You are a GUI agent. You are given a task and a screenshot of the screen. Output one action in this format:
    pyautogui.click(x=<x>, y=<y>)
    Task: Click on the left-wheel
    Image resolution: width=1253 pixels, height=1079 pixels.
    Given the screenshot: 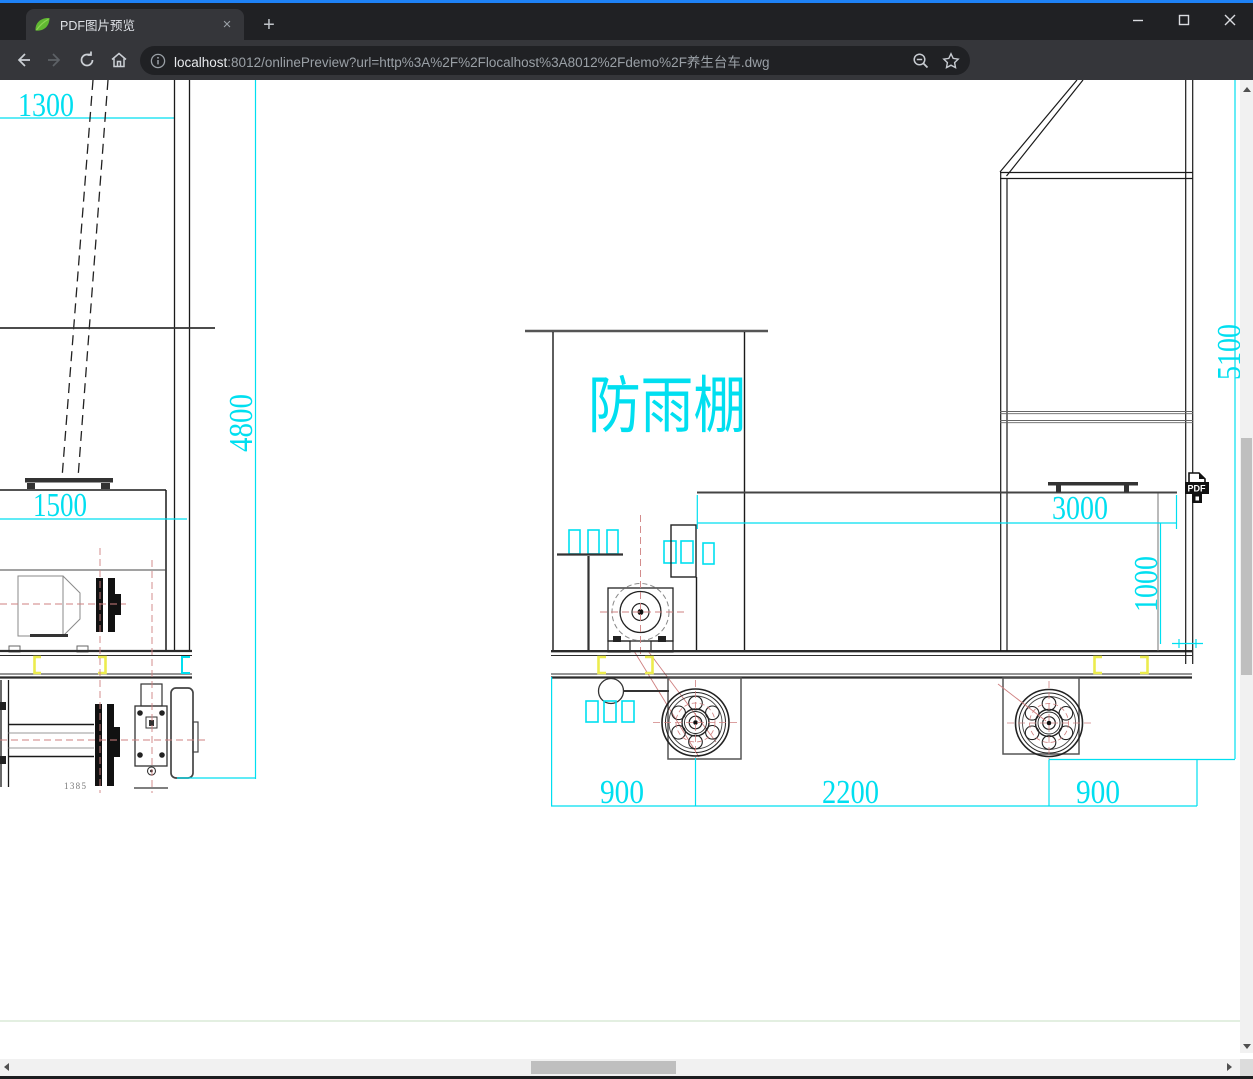 What is the action you would take?
    pyautogui.click(x=695, y=722)
    